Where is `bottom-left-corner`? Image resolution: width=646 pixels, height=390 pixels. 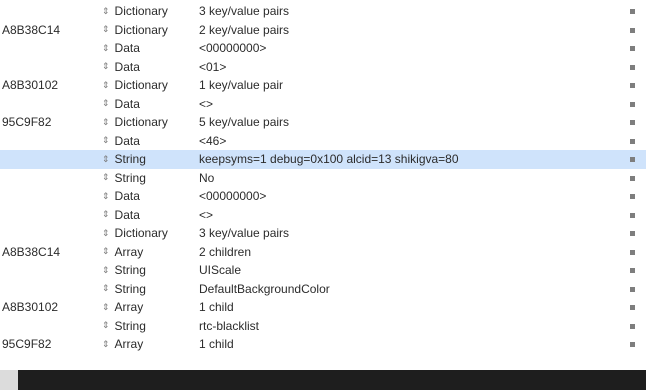 bottom-left-corner is located at coordinates (9, 380).